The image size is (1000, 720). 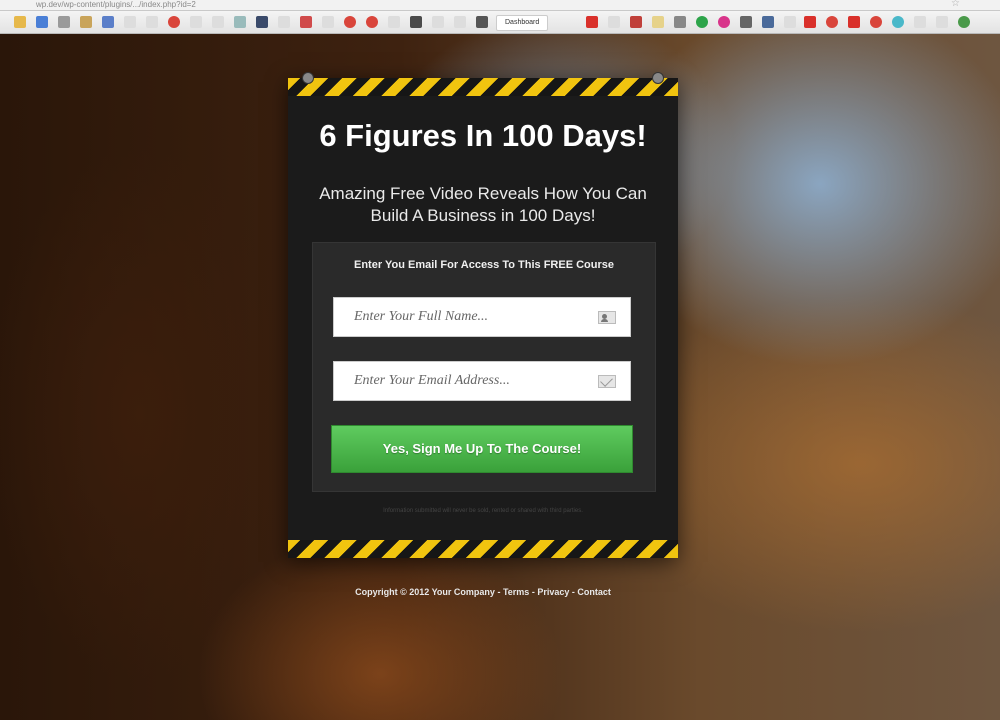 What do you see at coordinates (522, 23) in the screenshot?
I see `bookmark-dashboard: Dashboard` at bounding box center [522, 23].